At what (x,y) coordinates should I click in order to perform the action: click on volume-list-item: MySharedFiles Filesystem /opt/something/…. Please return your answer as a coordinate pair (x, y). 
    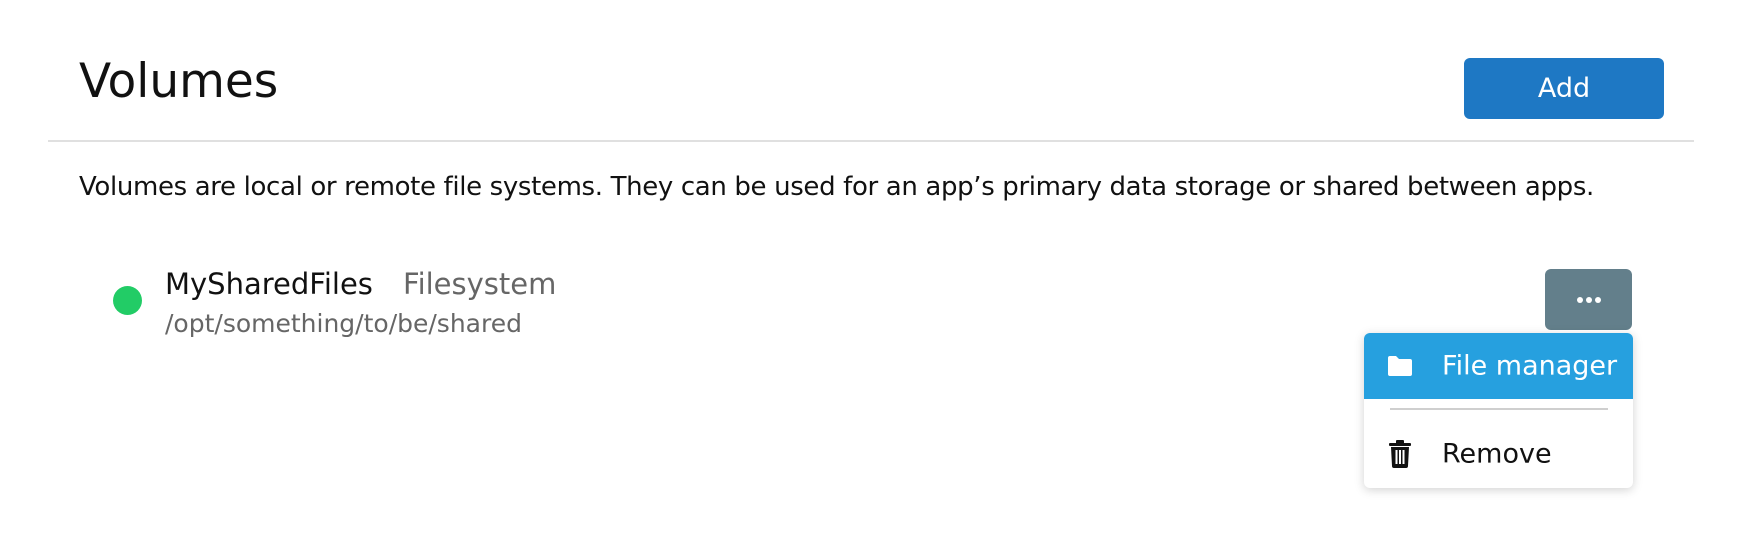
    Looking at the image, I should click on (872, 304).